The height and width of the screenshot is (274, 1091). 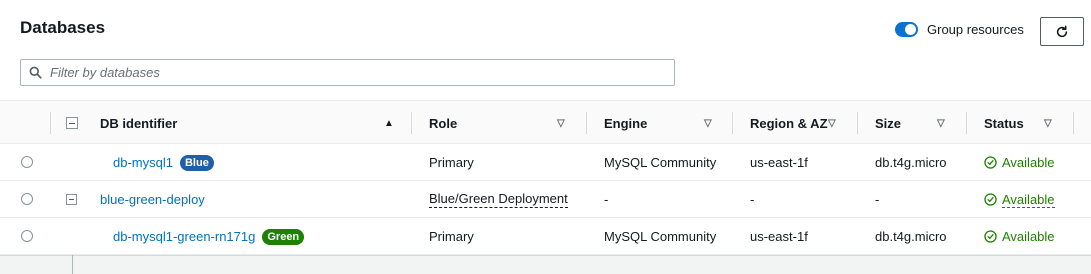 I want to click on column-label: Region & AZ, so click(x=789, y=123).